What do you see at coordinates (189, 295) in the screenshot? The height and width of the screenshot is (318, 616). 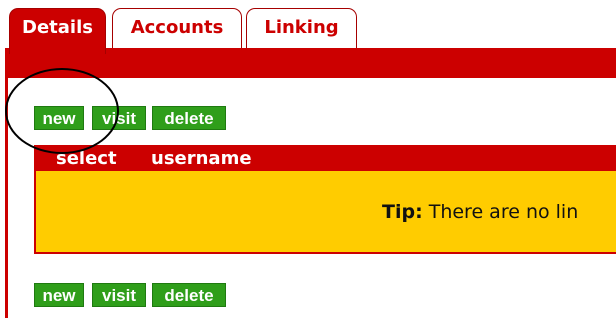 I see `delete-button-bottom: delete` at bounding box center [189, 295].